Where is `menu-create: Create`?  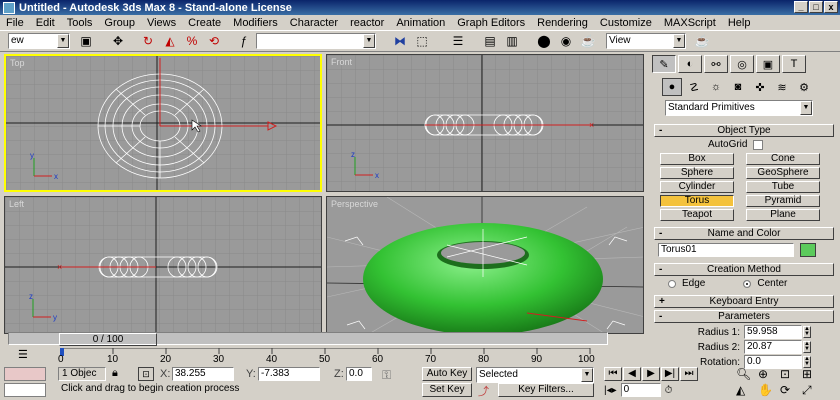
menu-create: Create is located at coordinates (204, 23).